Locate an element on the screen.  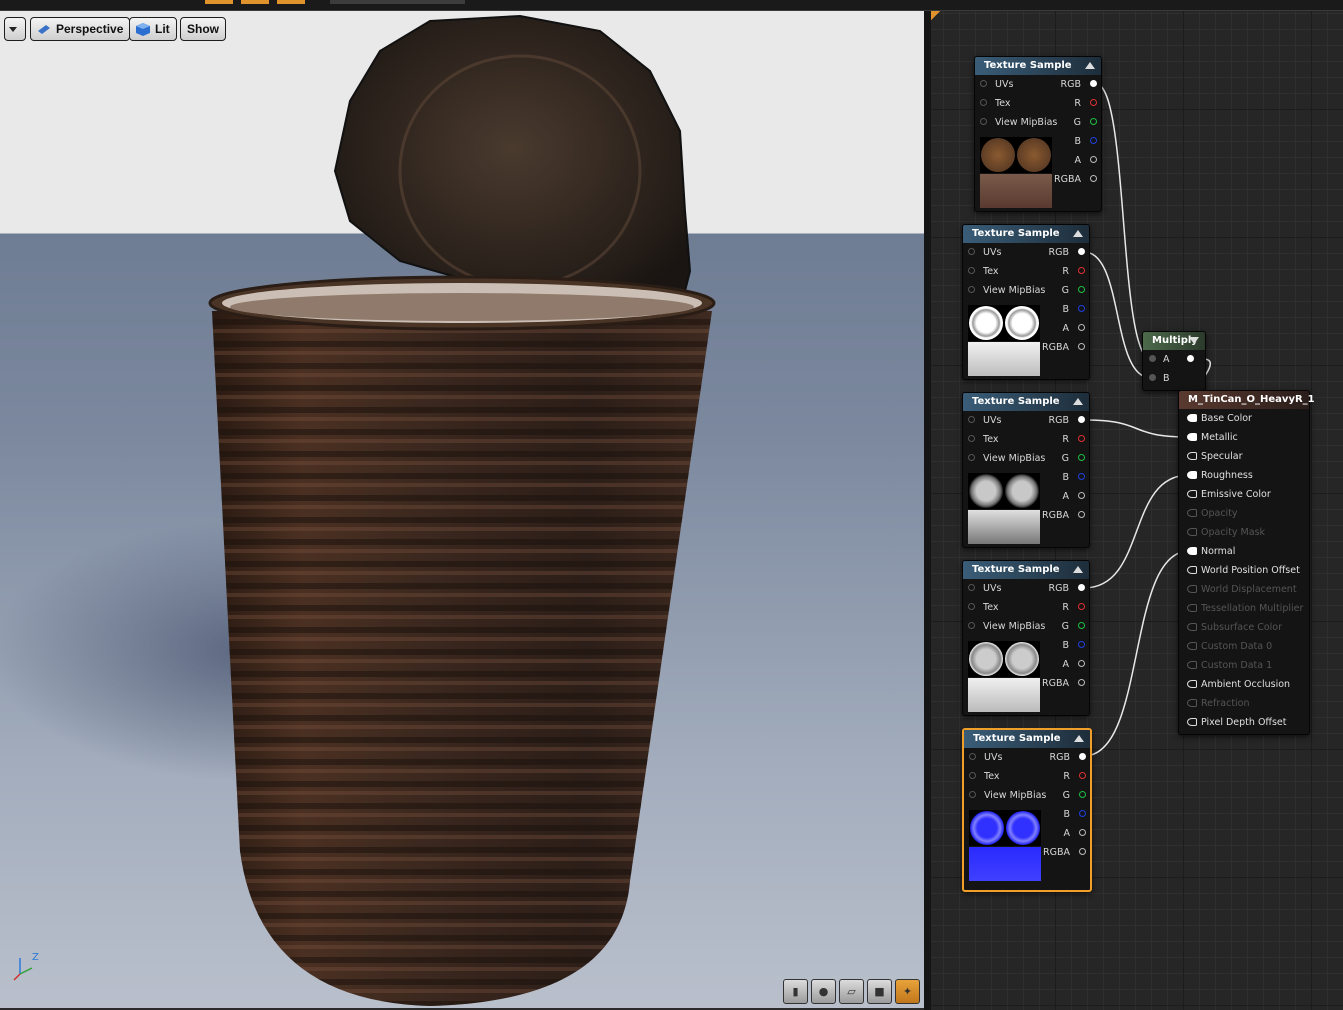
cylinder-preview-icon: ▮ is located at coordinates (795, 991).